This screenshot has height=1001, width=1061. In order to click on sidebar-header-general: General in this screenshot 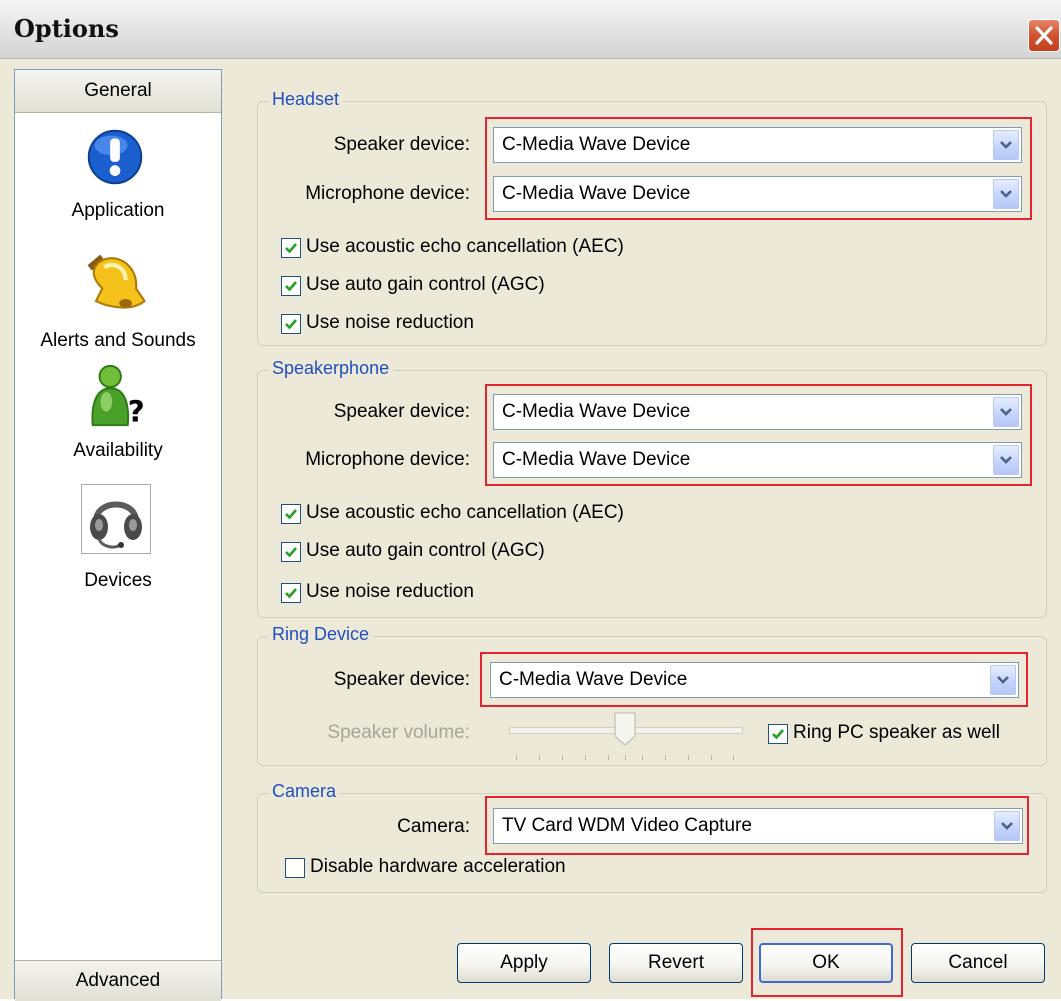, I will do `click(118, 91)`.